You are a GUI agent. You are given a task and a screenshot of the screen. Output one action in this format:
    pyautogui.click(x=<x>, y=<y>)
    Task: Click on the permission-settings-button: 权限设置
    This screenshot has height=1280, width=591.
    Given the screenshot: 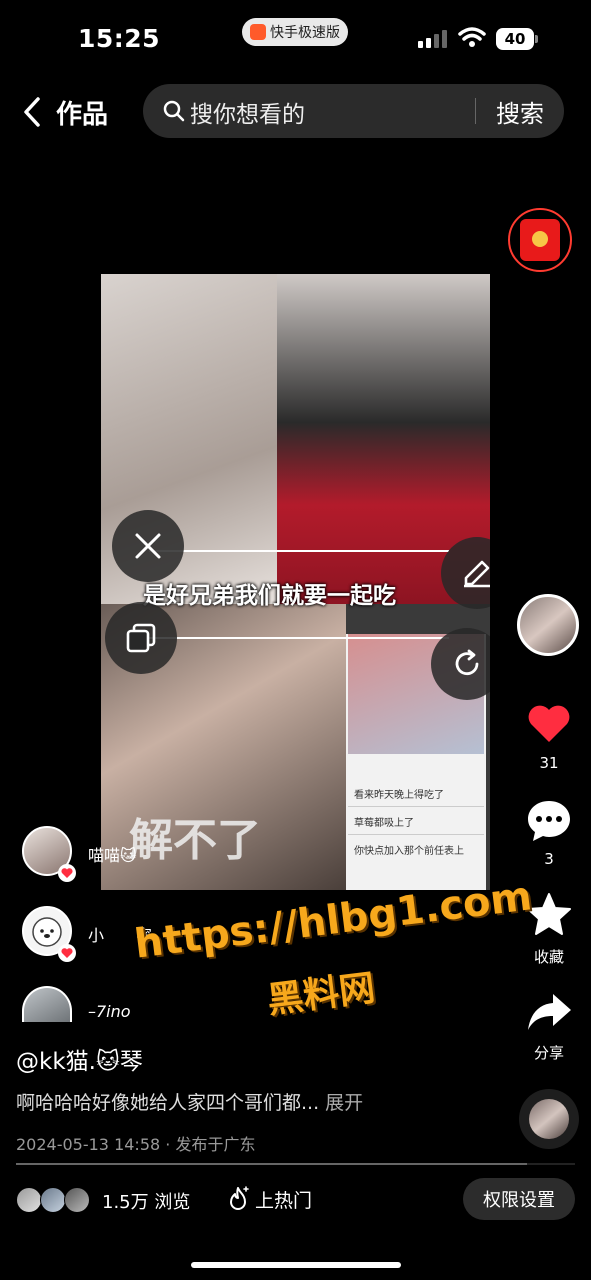 What is the action you would take?
    pyautogui.click(x=519, y=1199)
    